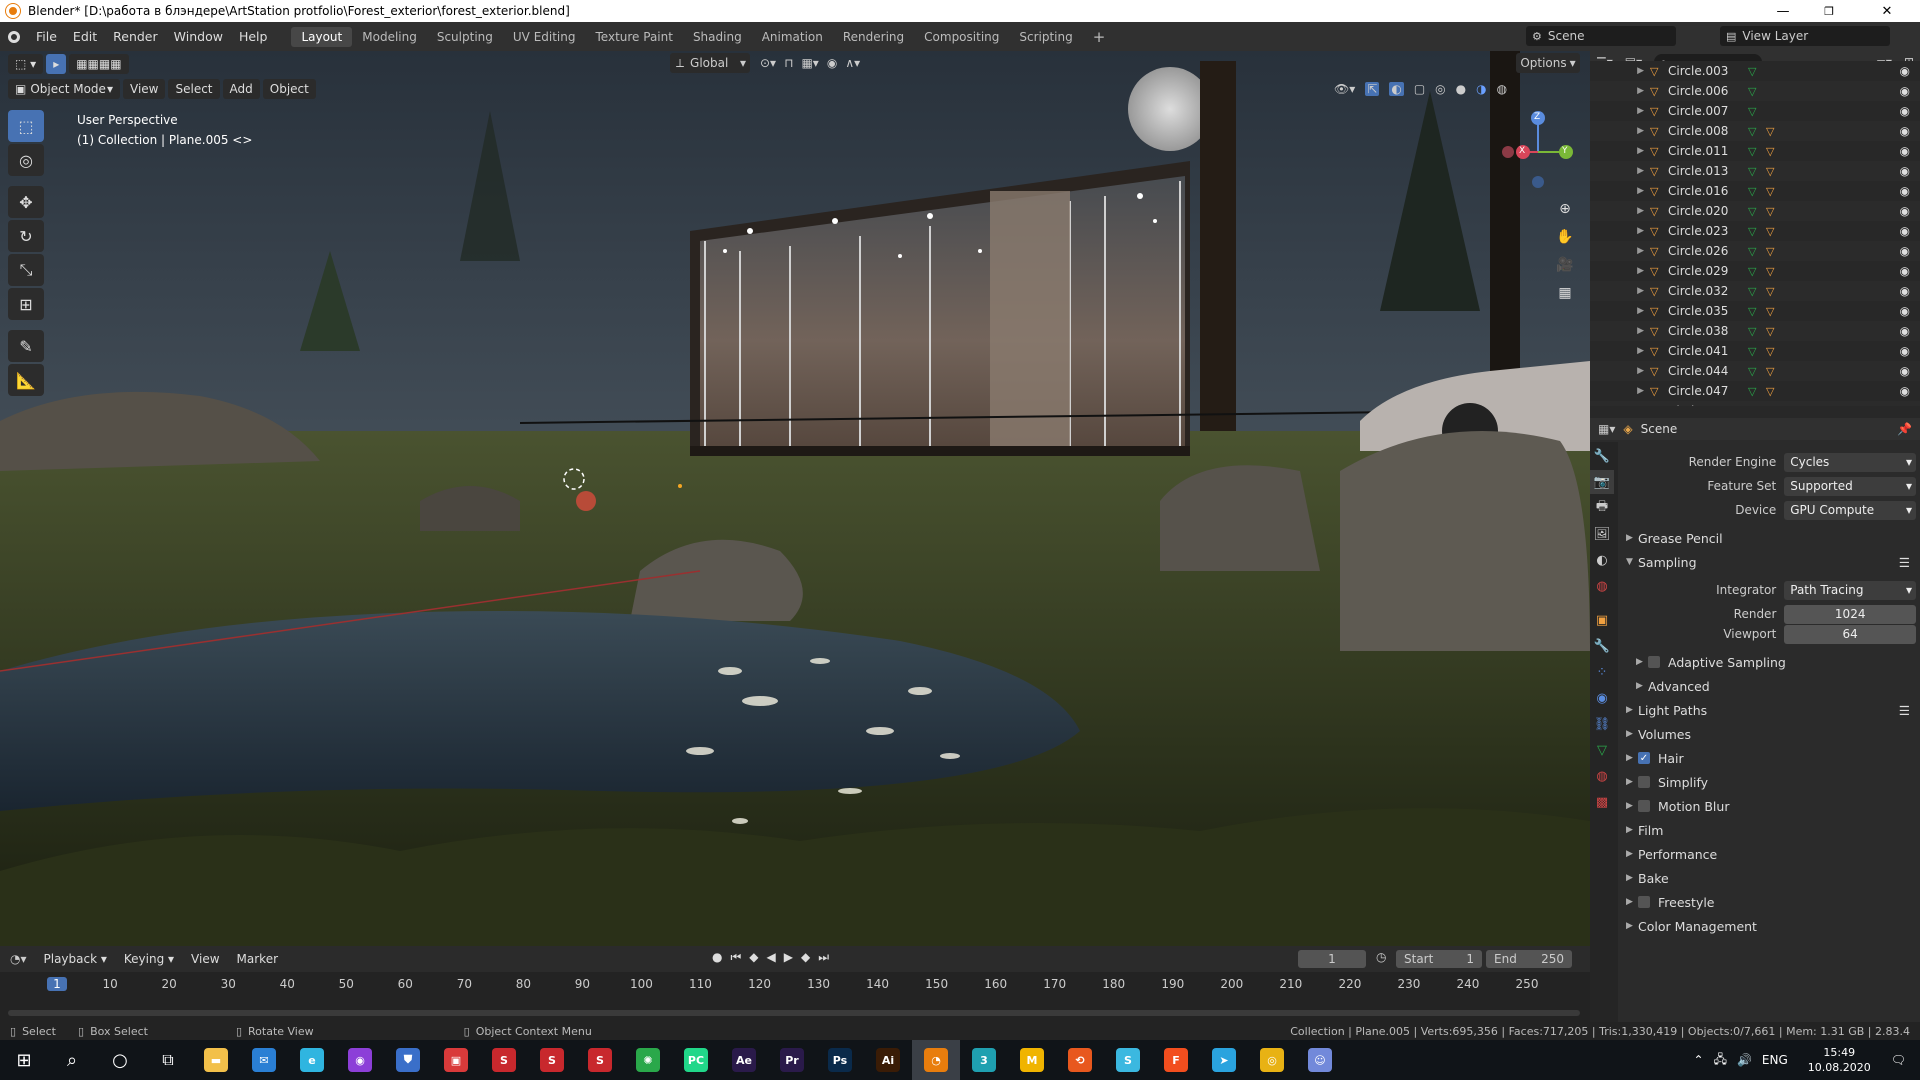  Describe the element at coordinates (1176, 1060) in the screenshot. I see `figma-icon: F` at that location.